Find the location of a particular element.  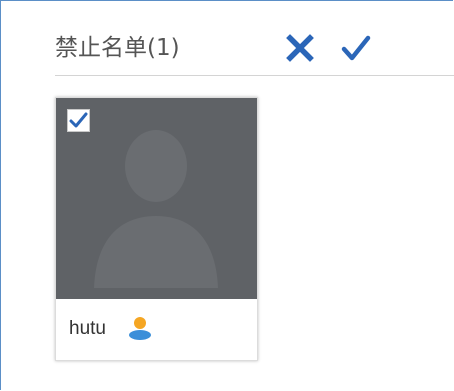

panel-header: 禁止名单(1) is located at coordinates (254, 53).